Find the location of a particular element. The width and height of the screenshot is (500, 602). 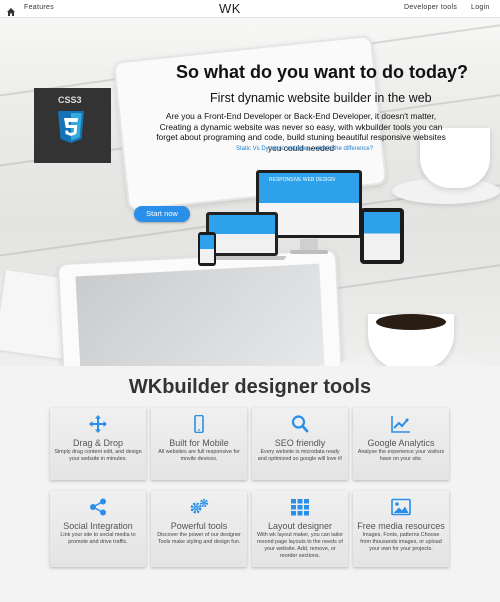

css3-shield-icon is located at coordinates (71, 127).